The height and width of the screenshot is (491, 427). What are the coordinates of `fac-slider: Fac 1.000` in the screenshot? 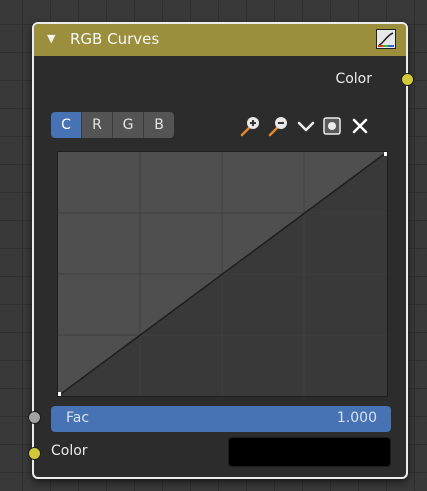 It's located at (221, 419).